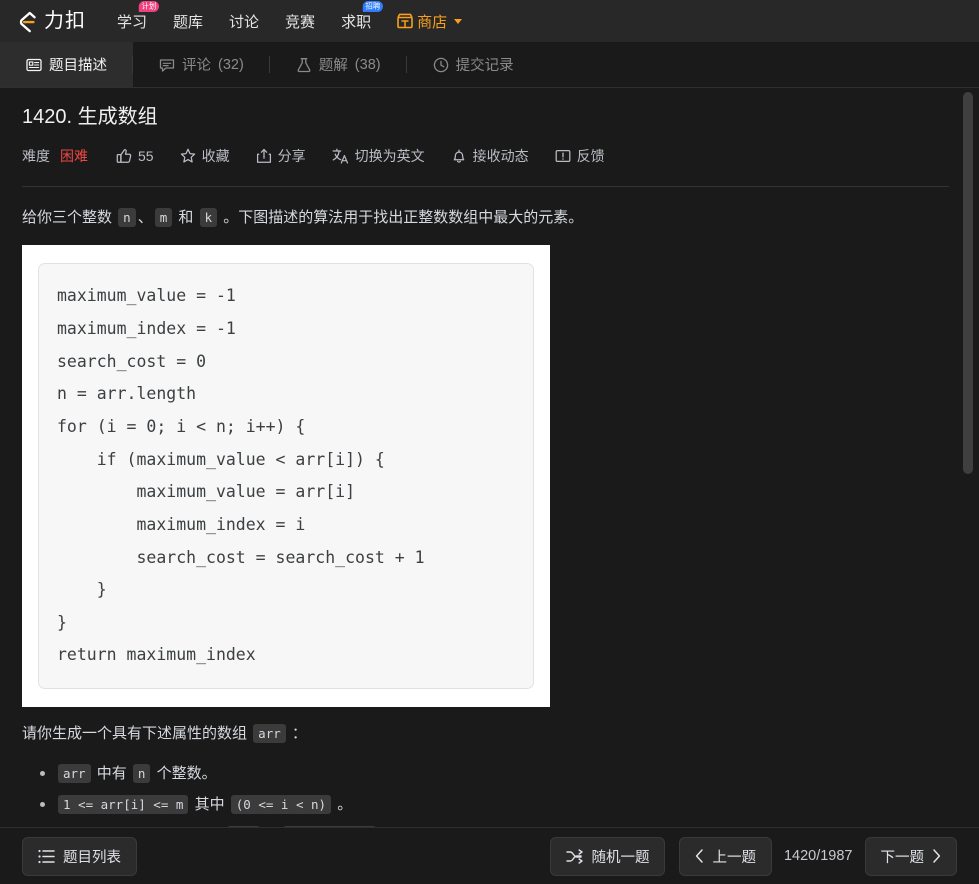  I want to click on share-button: 分享, so click(281, 156).